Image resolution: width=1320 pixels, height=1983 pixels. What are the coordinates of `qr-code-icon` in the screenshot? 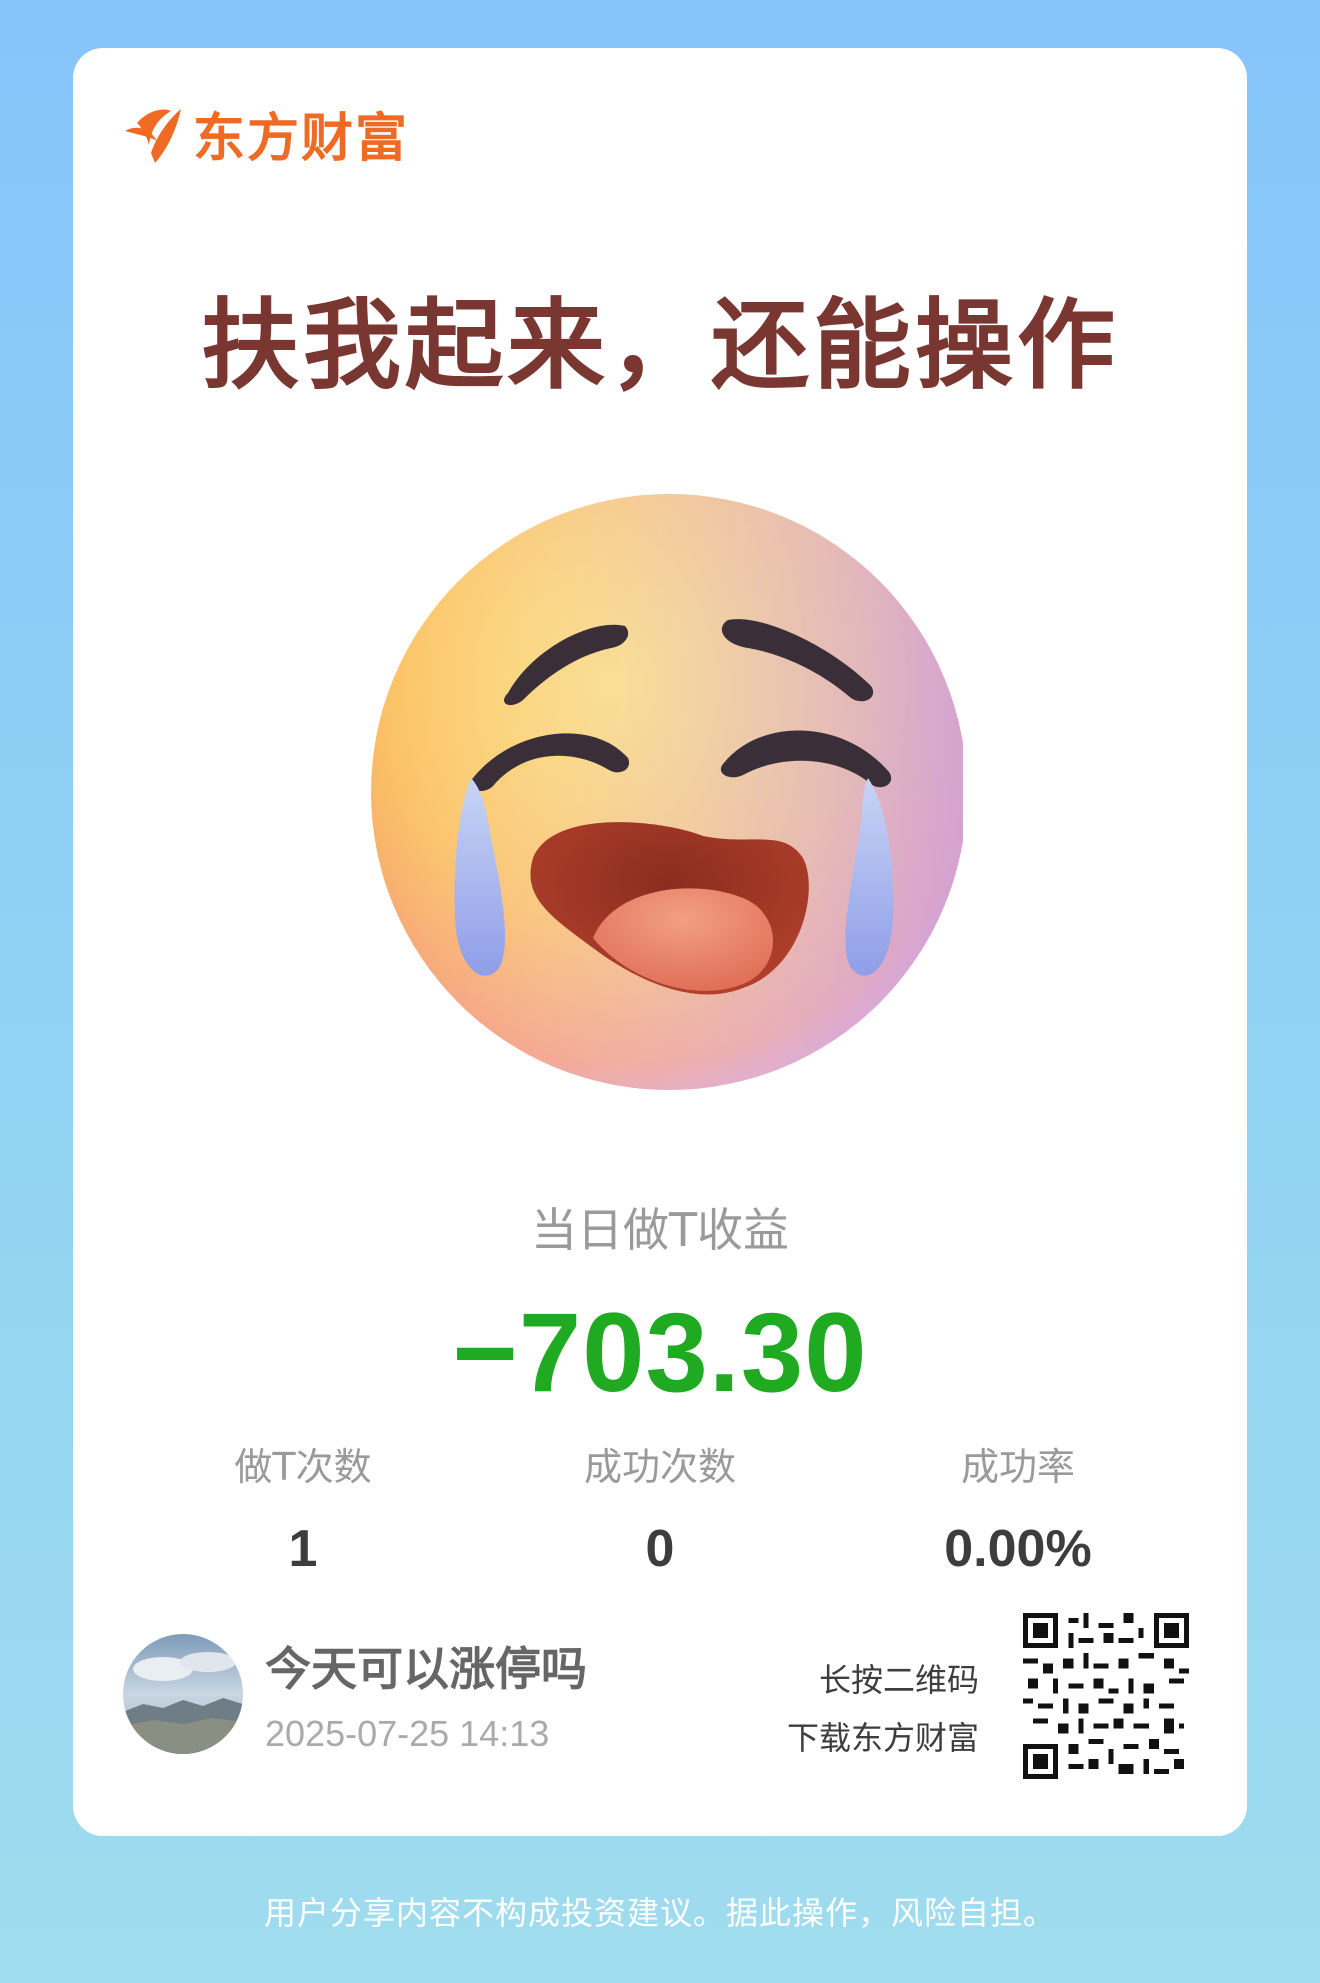 It's located at (1106, 1696).